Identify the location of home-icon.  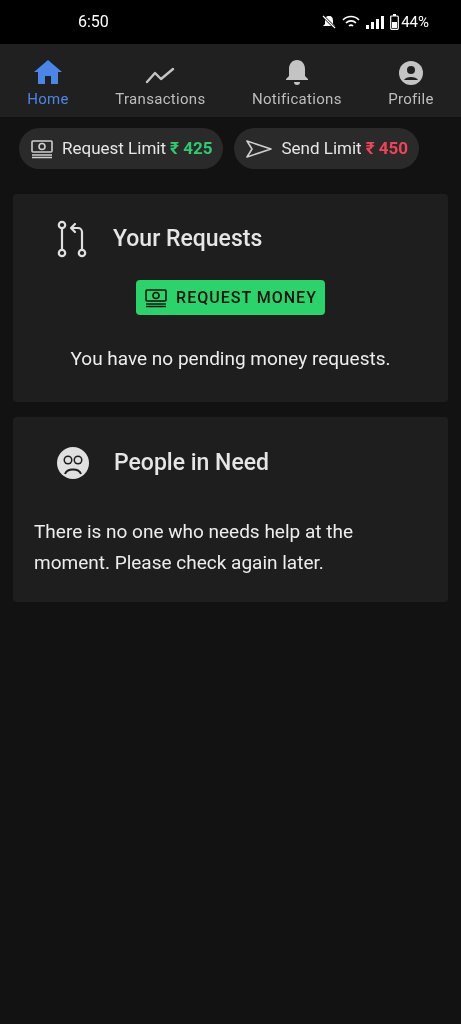
(48, 72).